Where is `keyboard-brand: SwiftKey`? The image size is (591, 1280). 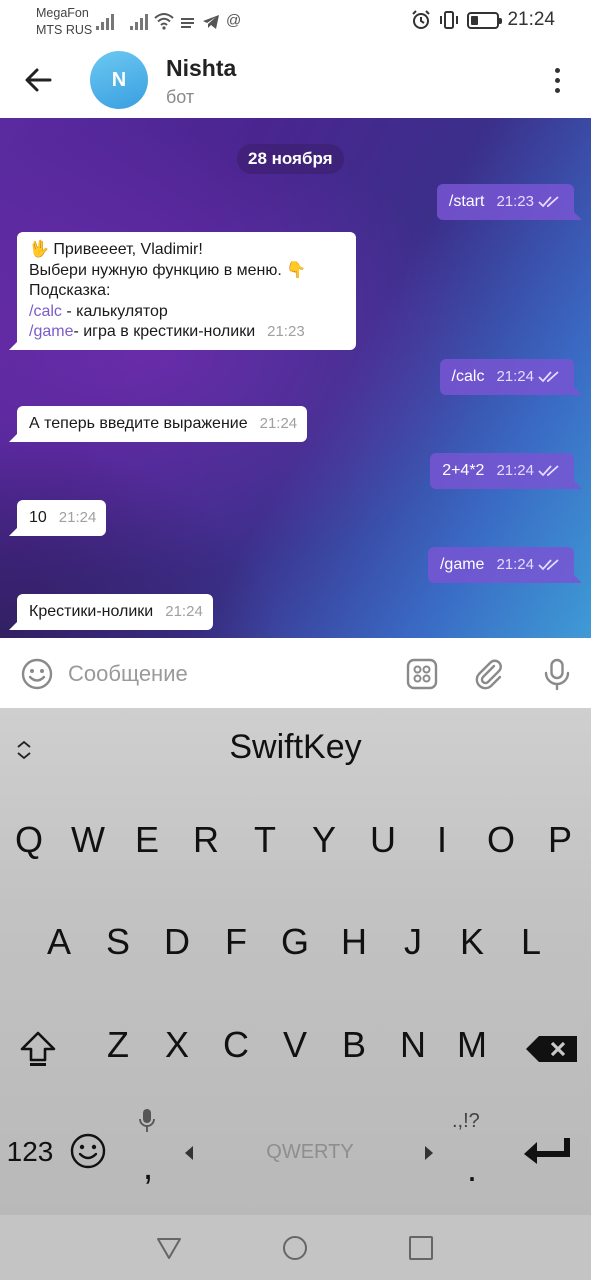
keyboard-brand: SwiftKey is located at coordinates (295, 747).